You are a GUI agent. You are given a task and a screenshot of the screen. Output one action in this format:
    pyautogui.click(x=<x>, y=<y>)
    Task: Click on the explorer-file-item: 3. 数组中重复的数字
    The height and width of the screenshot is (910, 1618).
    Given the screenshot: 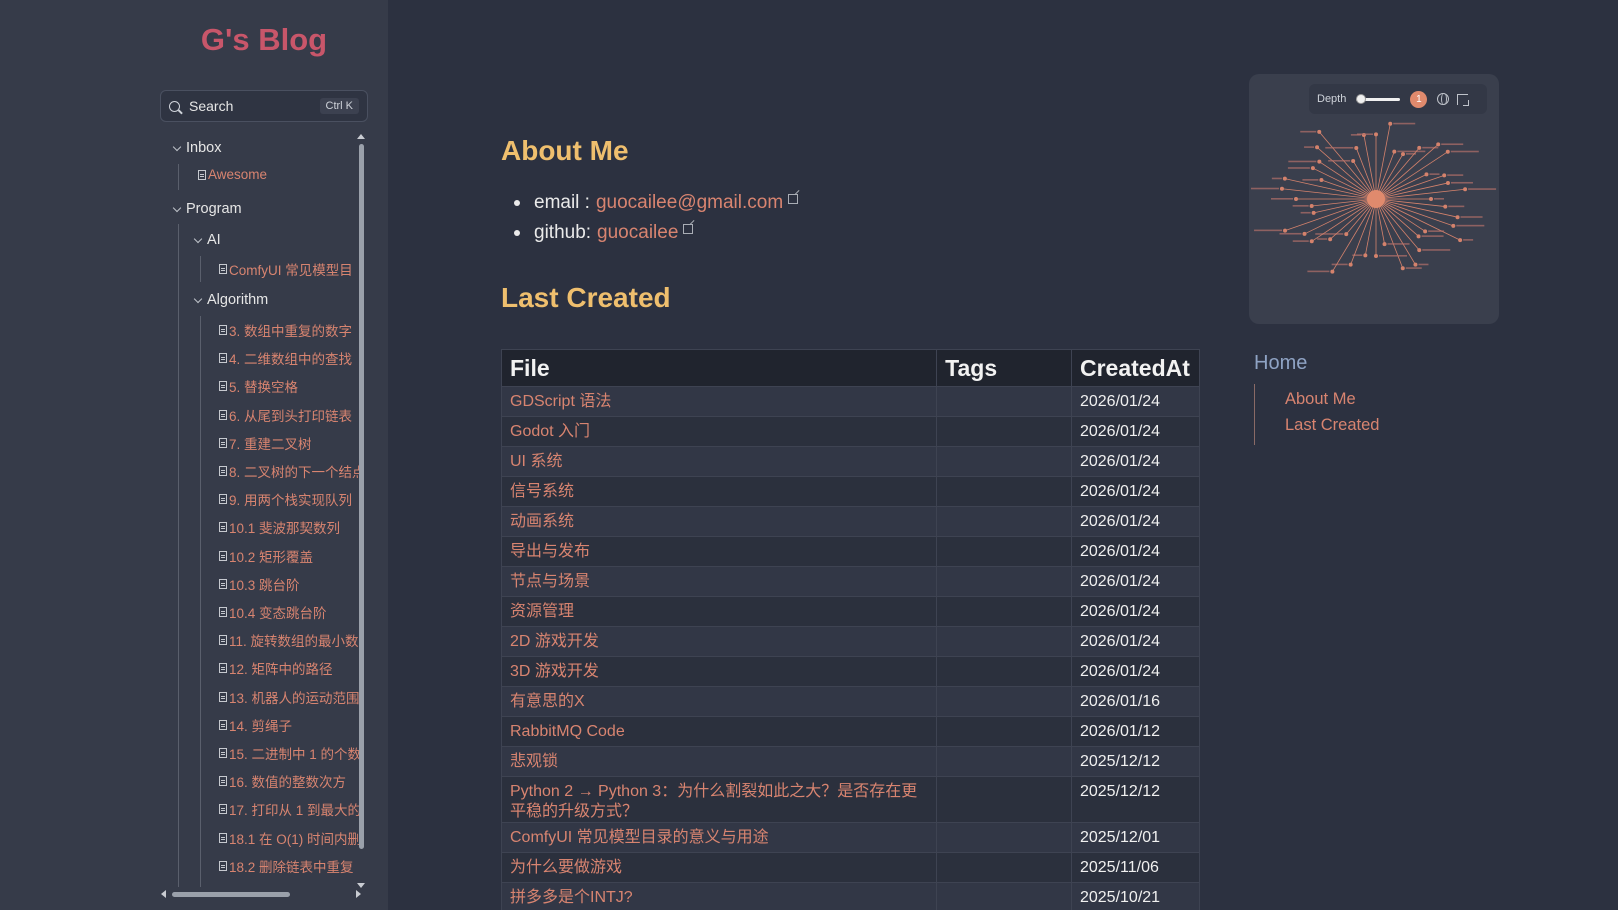 What is the action you would take?
    pyautogui.click(x=285, y=330)
    